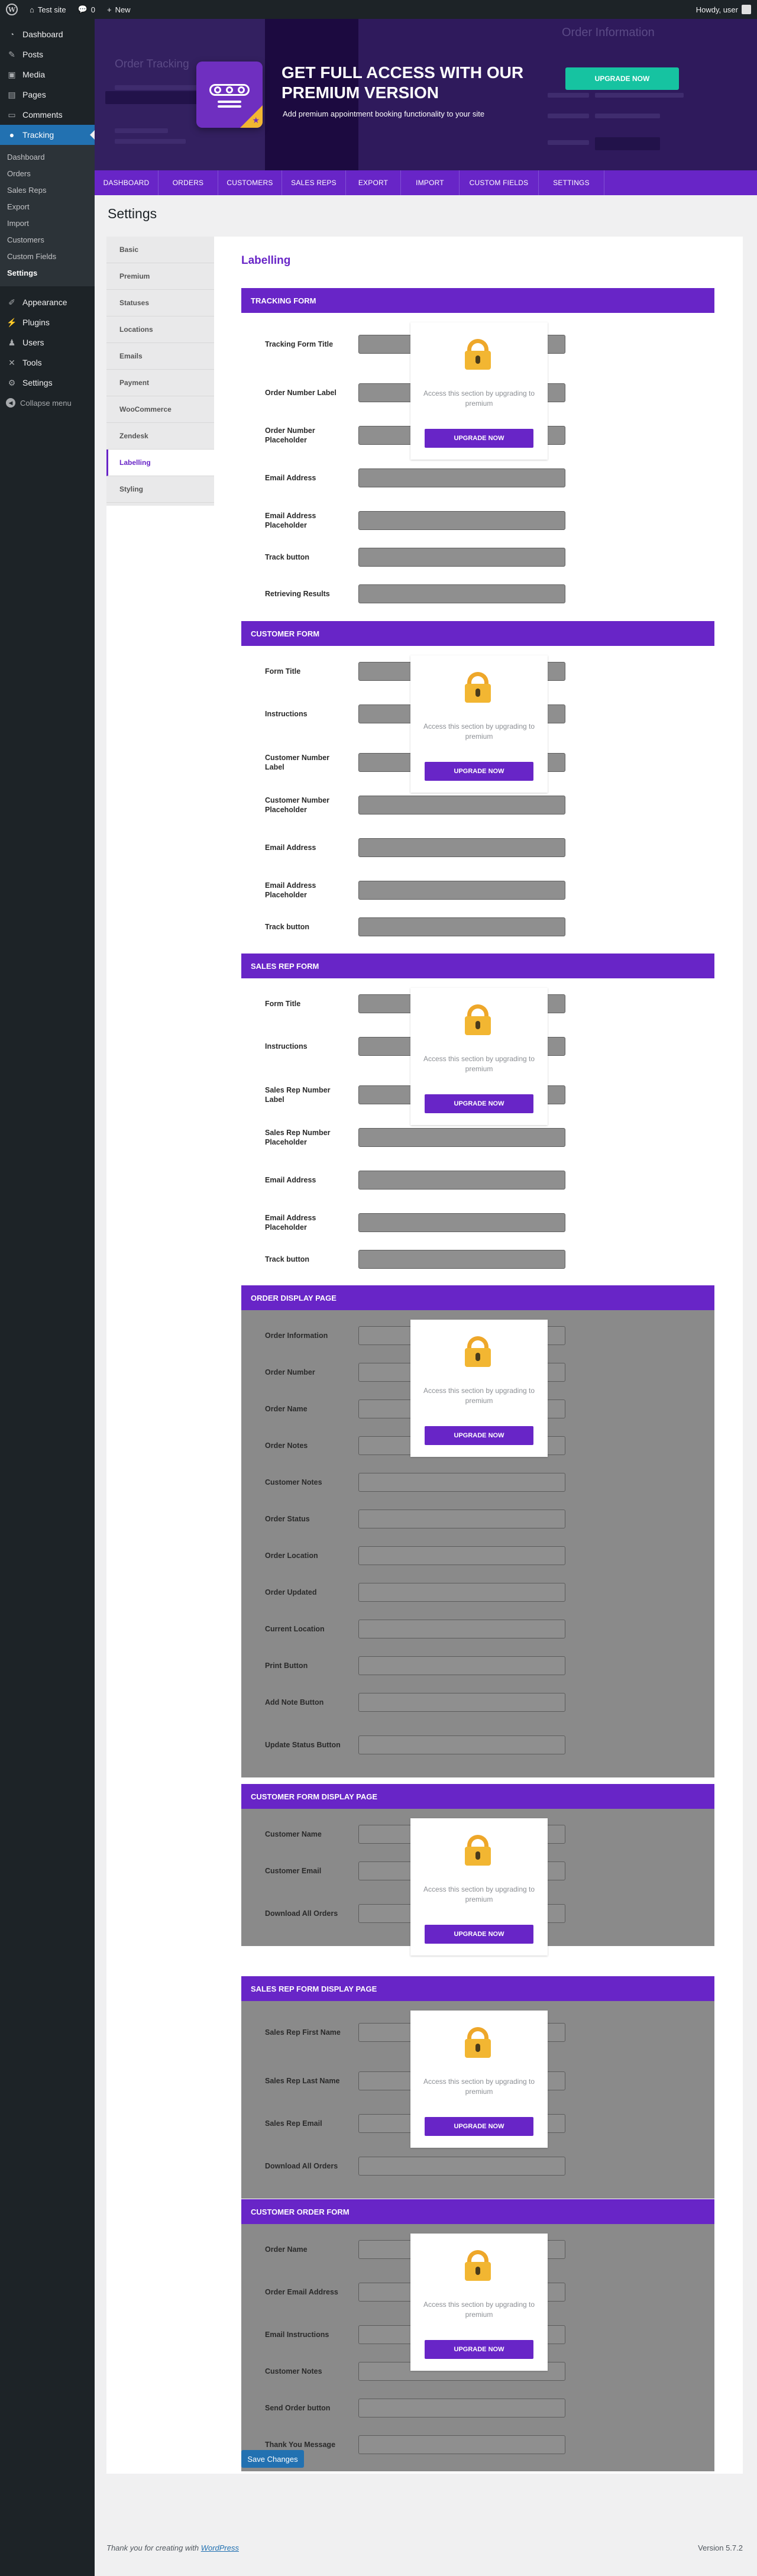  I want to click on order-location-input, so click(461, 1556).